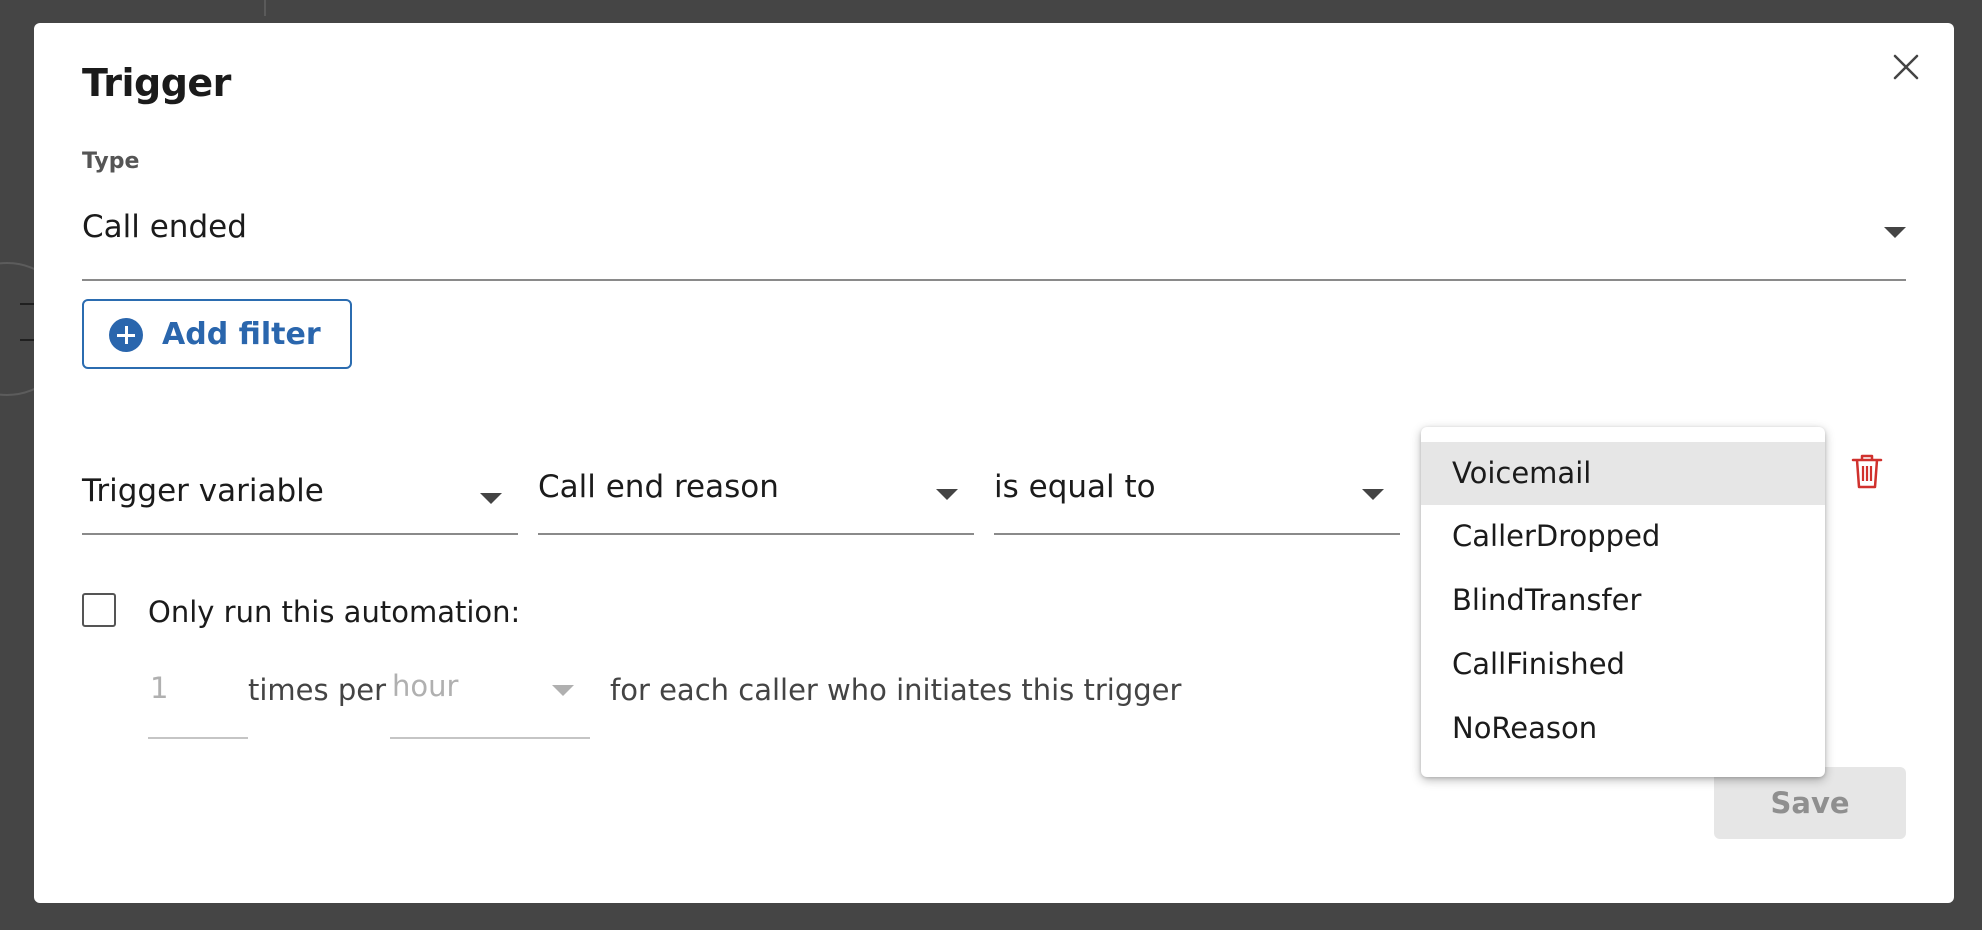 The image size is (1982, 930). What do you see at coordinates (658, 487) in the screenshot?
I see `filter-variable-value: Call end reason` at bounding box center [658, 487].